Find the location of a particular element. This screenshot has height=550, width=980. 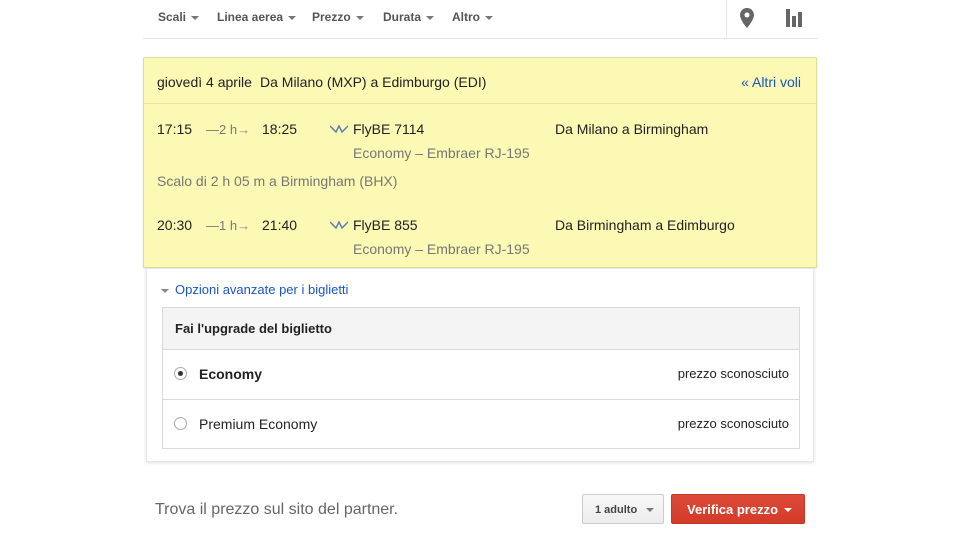

segment-route: Da Birmingham a Edimburgo is located at coordinates (645, 225).